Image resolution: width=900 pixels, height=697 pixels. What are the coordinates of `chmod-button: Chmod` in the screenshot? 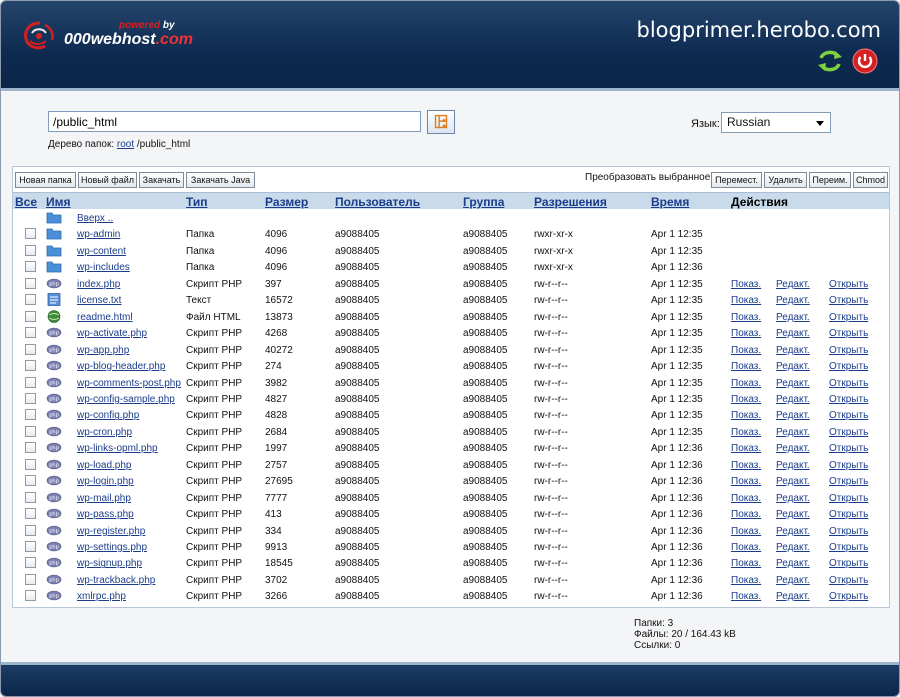 It's located at (870, 180).